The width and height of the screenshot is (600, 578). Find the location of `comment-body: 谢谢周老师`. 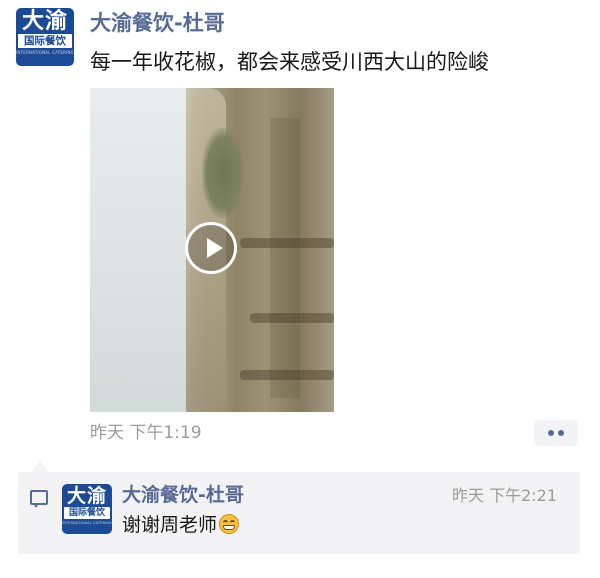

comment-body: 谢谢周老师 is located at coordinates (181, 525).